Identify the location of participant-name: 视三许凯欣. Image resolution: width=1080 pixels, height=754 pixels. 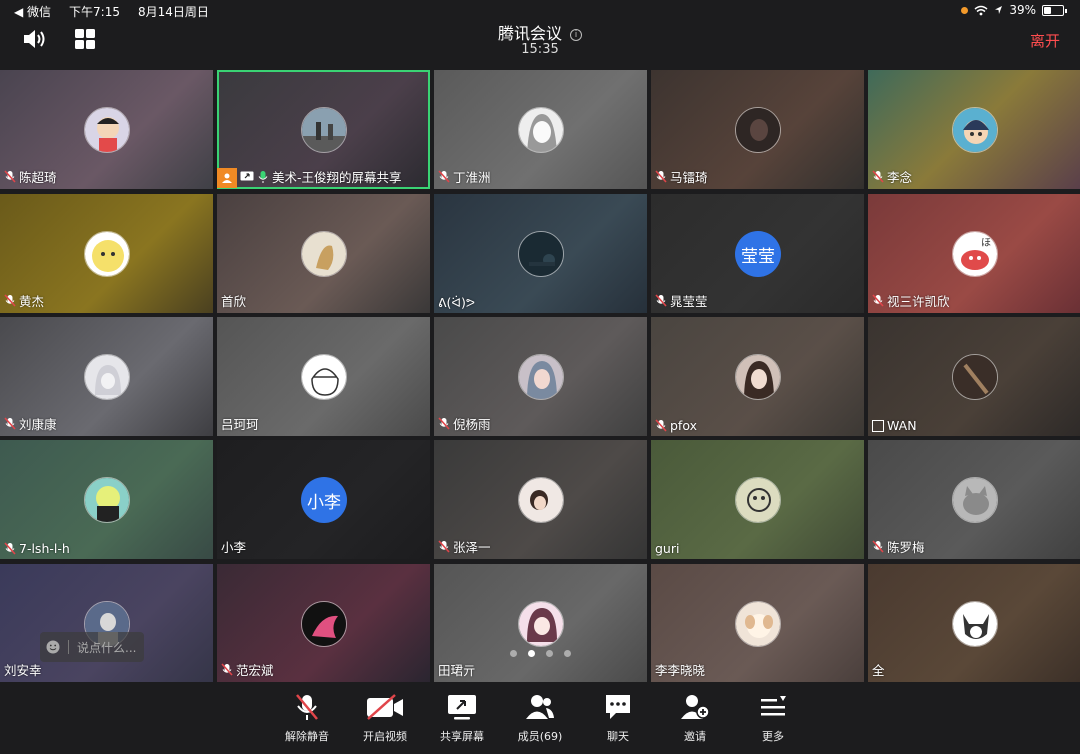
(918, 301).